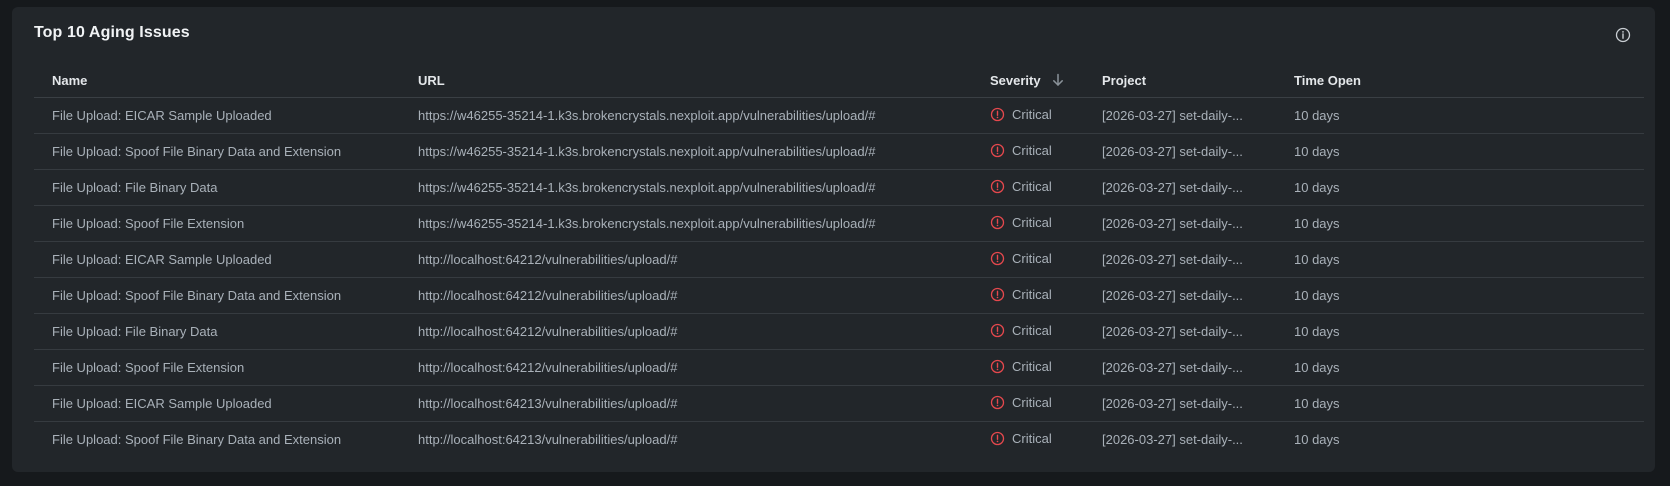  Describe the element at coordinates (1058, 80) in the screenshot. I see `arrow-down-icon` at that location.